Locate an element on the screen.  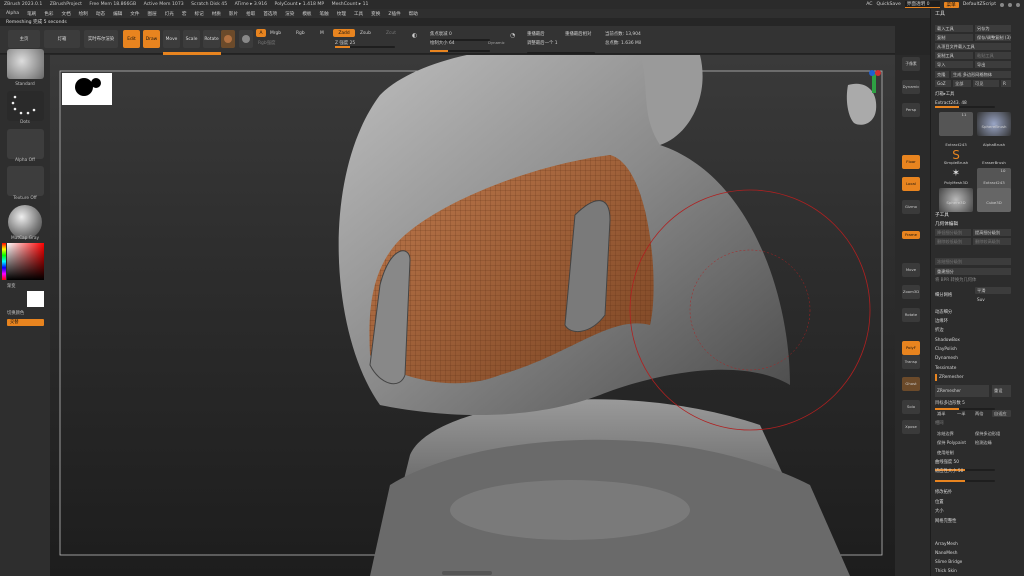
menu-item: 首选项 is located at coordinates (270, 14).